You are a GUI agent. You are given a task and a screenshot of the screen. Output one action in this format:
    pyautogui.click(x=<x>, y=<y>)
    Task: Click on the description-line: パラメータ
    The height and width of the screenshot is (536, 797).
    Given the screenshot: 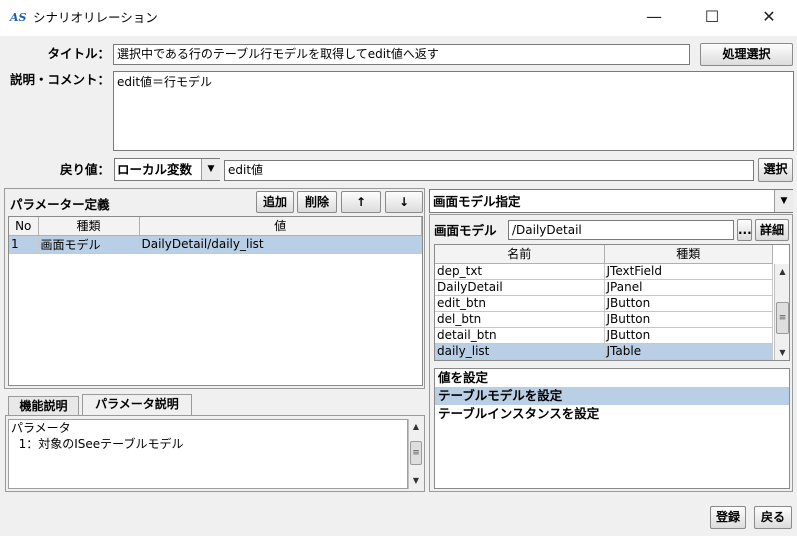 What is the action you would take?
    pyautogui.click(x=41, y=428)
    